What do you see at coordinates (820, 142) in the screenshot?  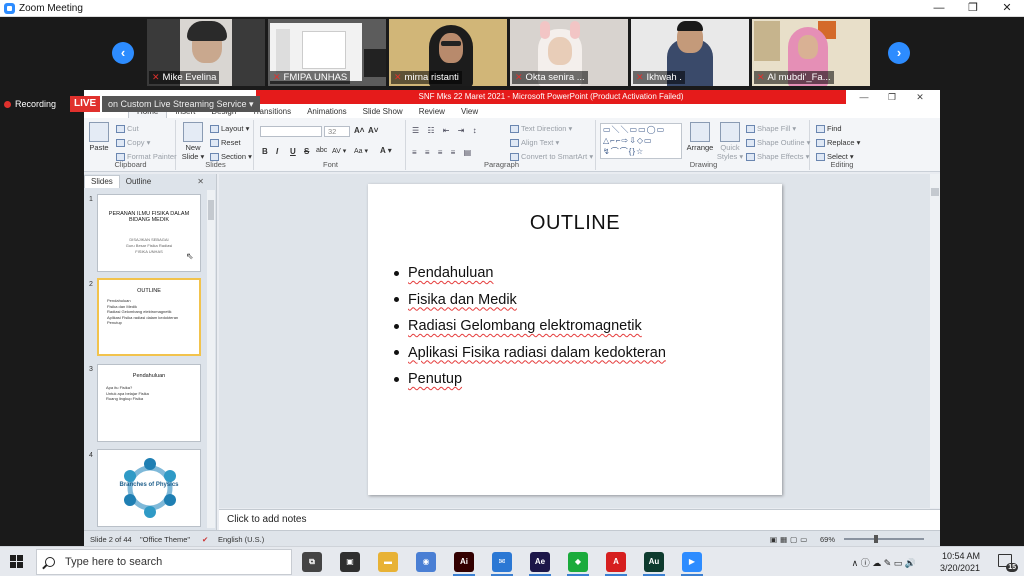 I see `replace-icon` at bounding box center [820, 142].